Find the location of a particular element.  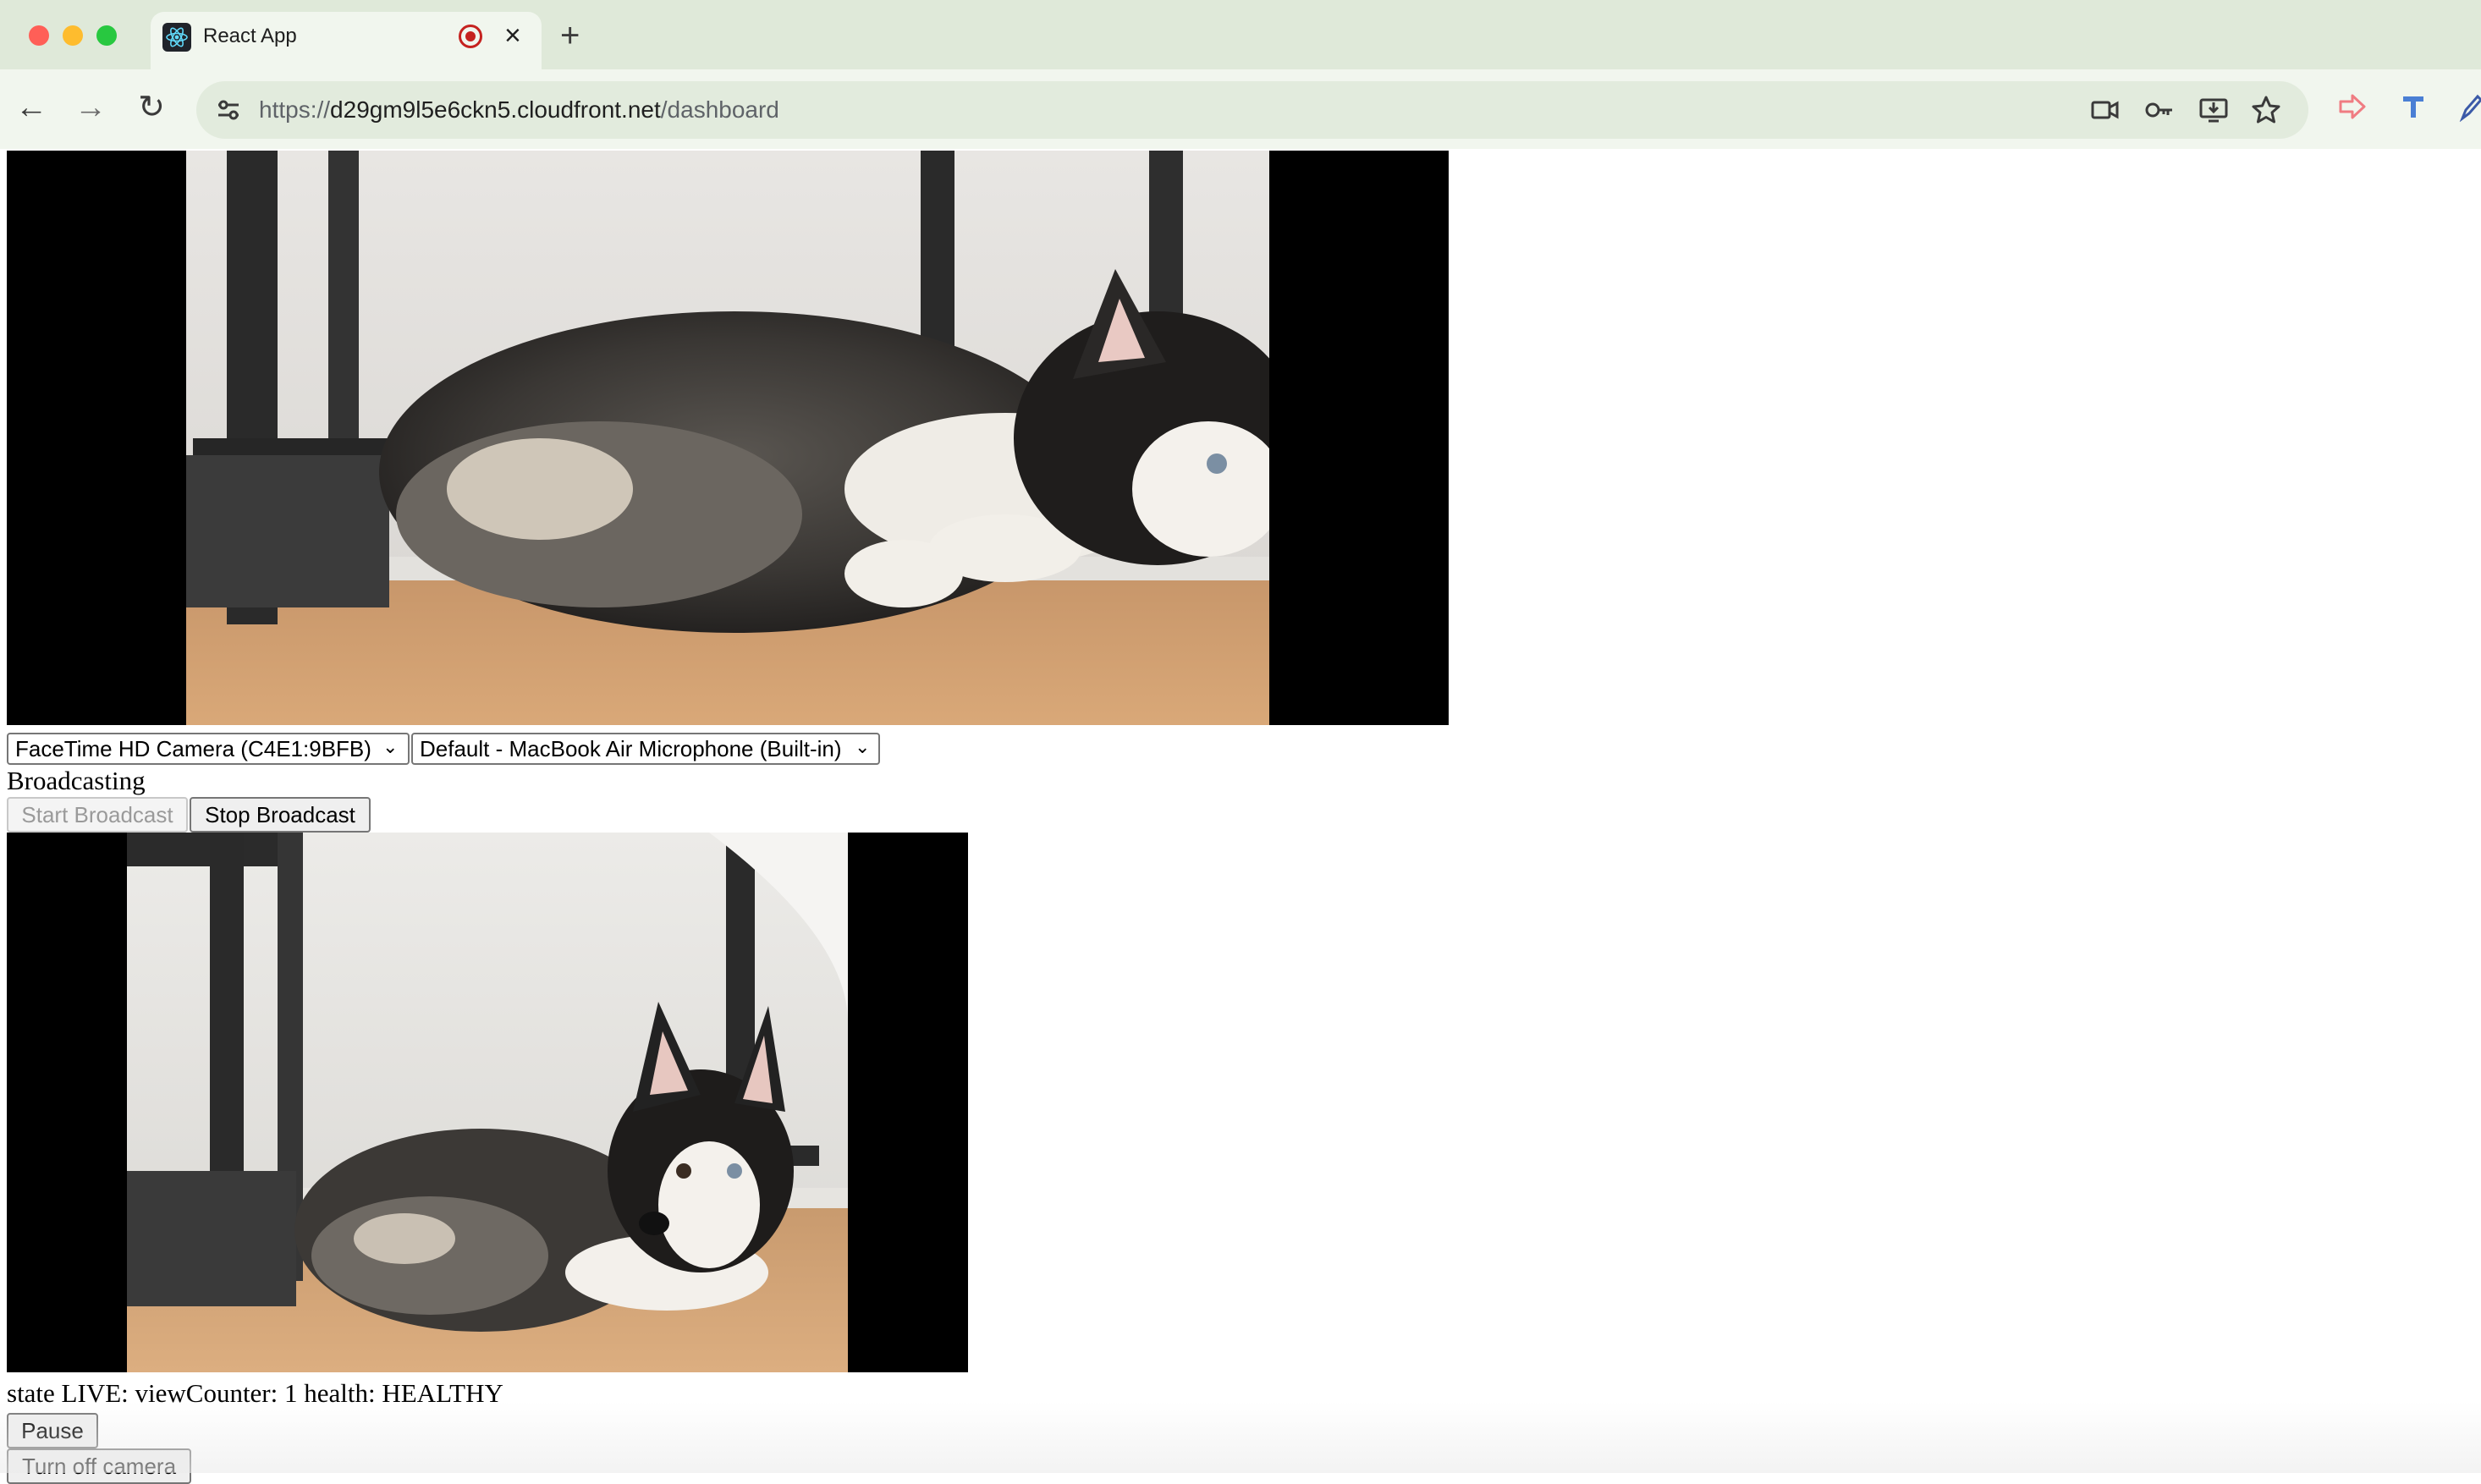

browser-tab: React App × is located at coordinates (346, 40).